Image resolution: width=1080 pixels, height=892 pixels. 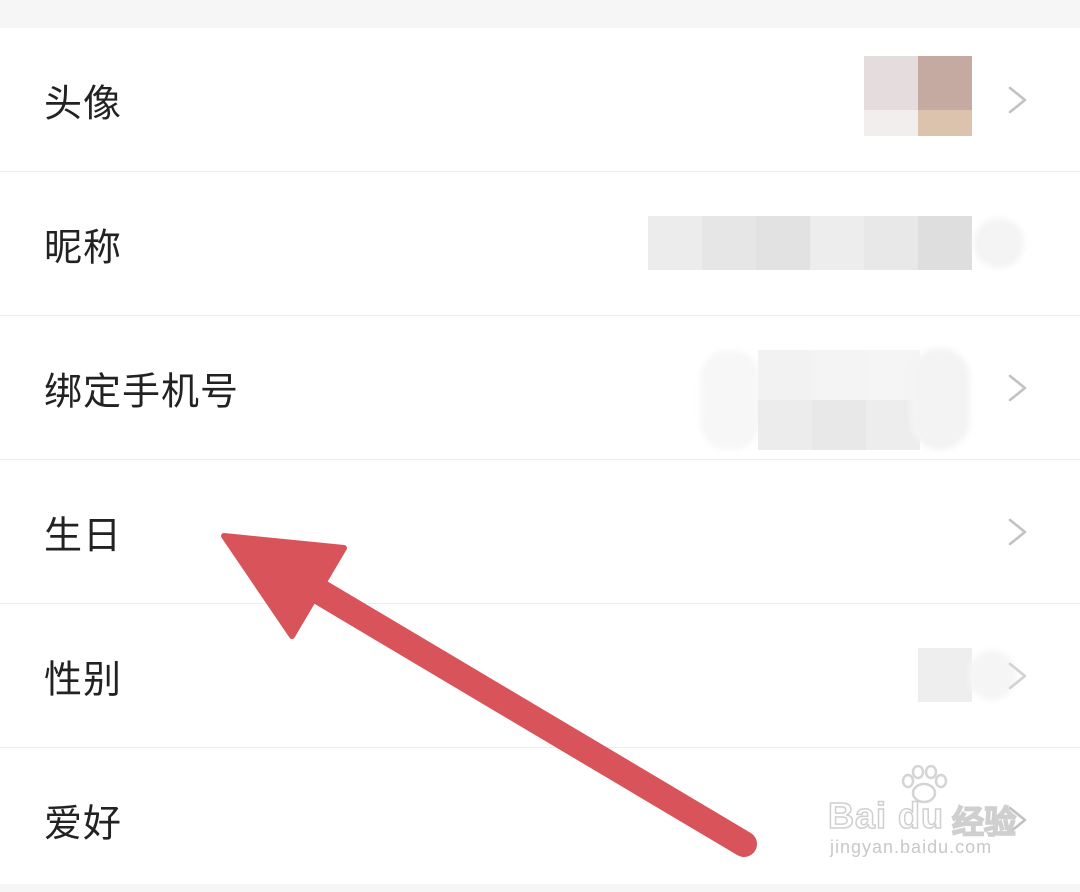 I want to click on watermark: Bai du 经验 jingyan.baidu.com, so click(x=927, y=815).